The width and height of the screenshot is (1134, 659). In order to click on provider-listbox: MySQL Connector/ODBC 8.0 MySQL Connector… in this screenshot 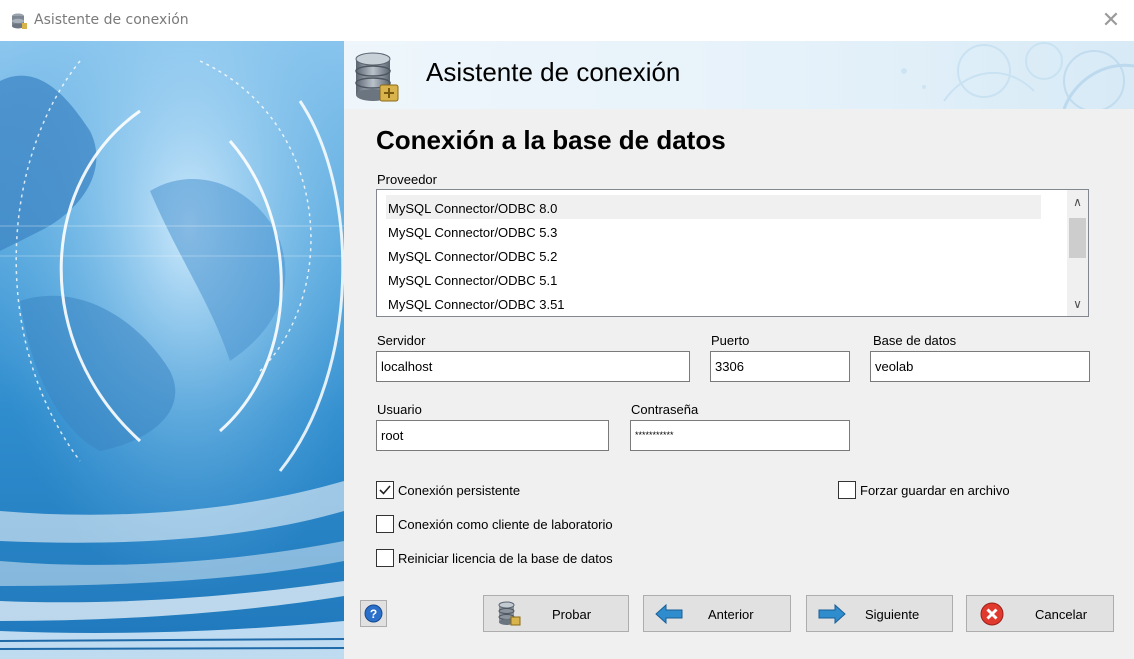, I will do `click(732, 253)`.